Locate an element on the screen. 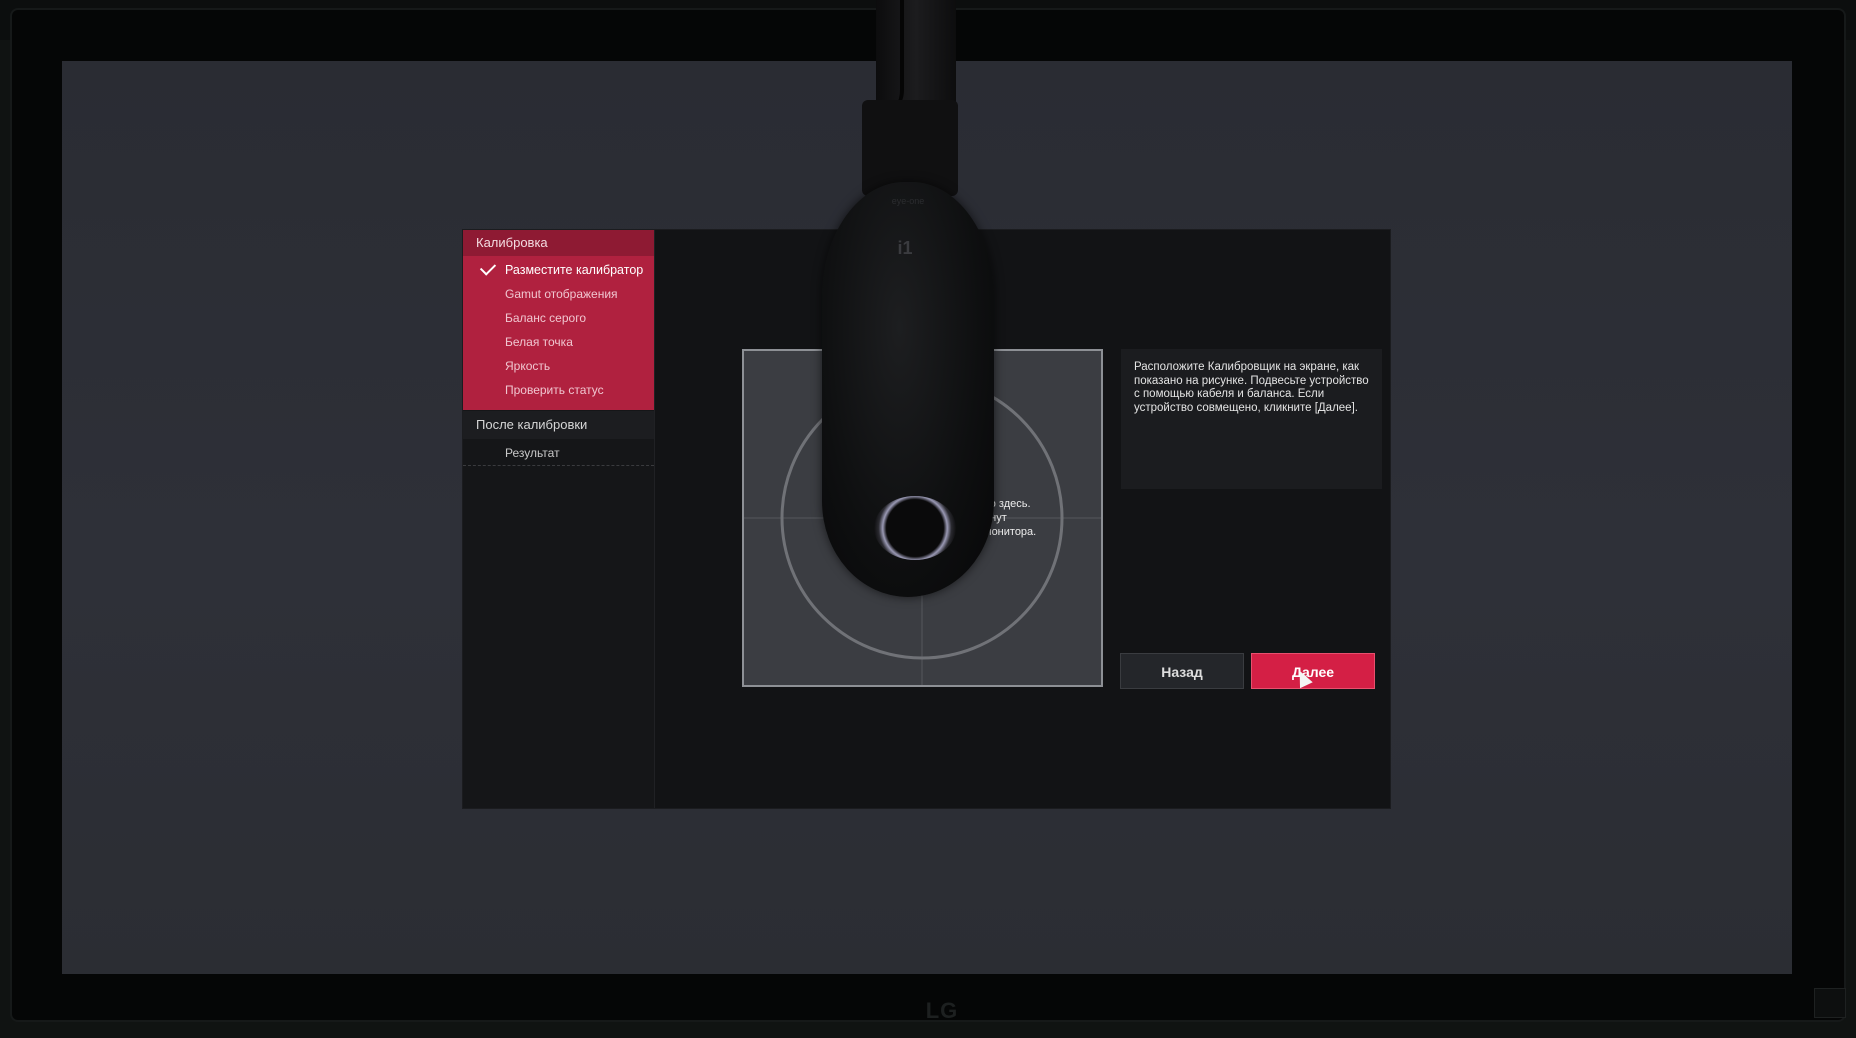  calibration-section-header: Калибровка is located at coordinates (558, 243).